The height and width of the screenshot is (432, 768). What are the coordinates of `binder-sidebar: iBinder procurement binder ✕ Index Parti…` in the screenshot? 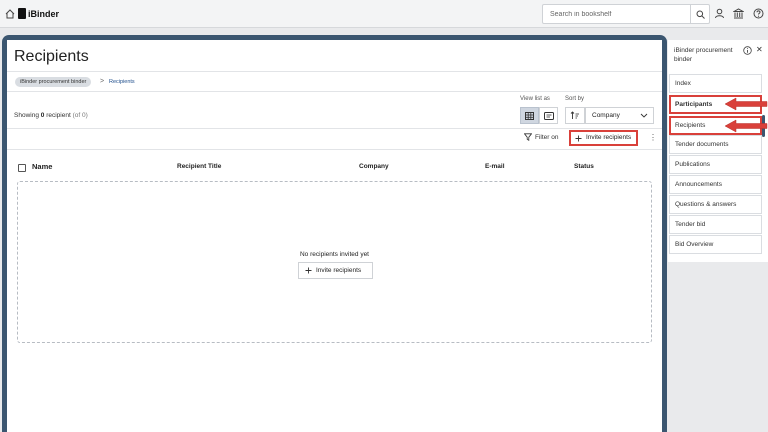 It's located at (718, 151).